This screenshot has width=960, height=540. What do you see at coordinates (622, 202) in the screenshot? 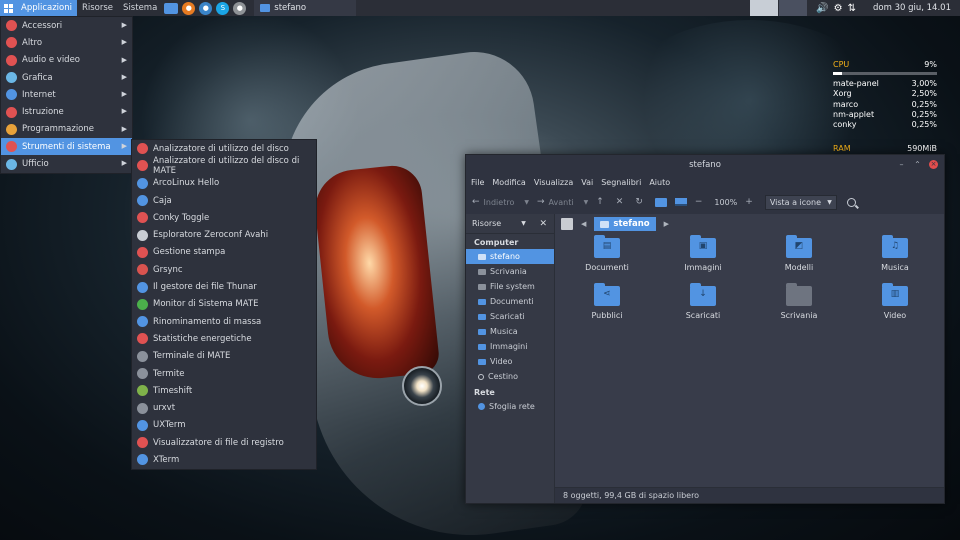
I see `stop-button: ✕` at bounding box center [622, 202].